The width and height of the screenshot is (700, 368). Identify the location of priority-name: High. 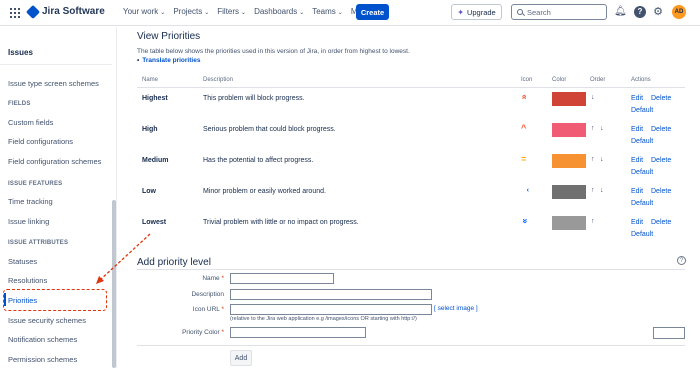
(150, 129).